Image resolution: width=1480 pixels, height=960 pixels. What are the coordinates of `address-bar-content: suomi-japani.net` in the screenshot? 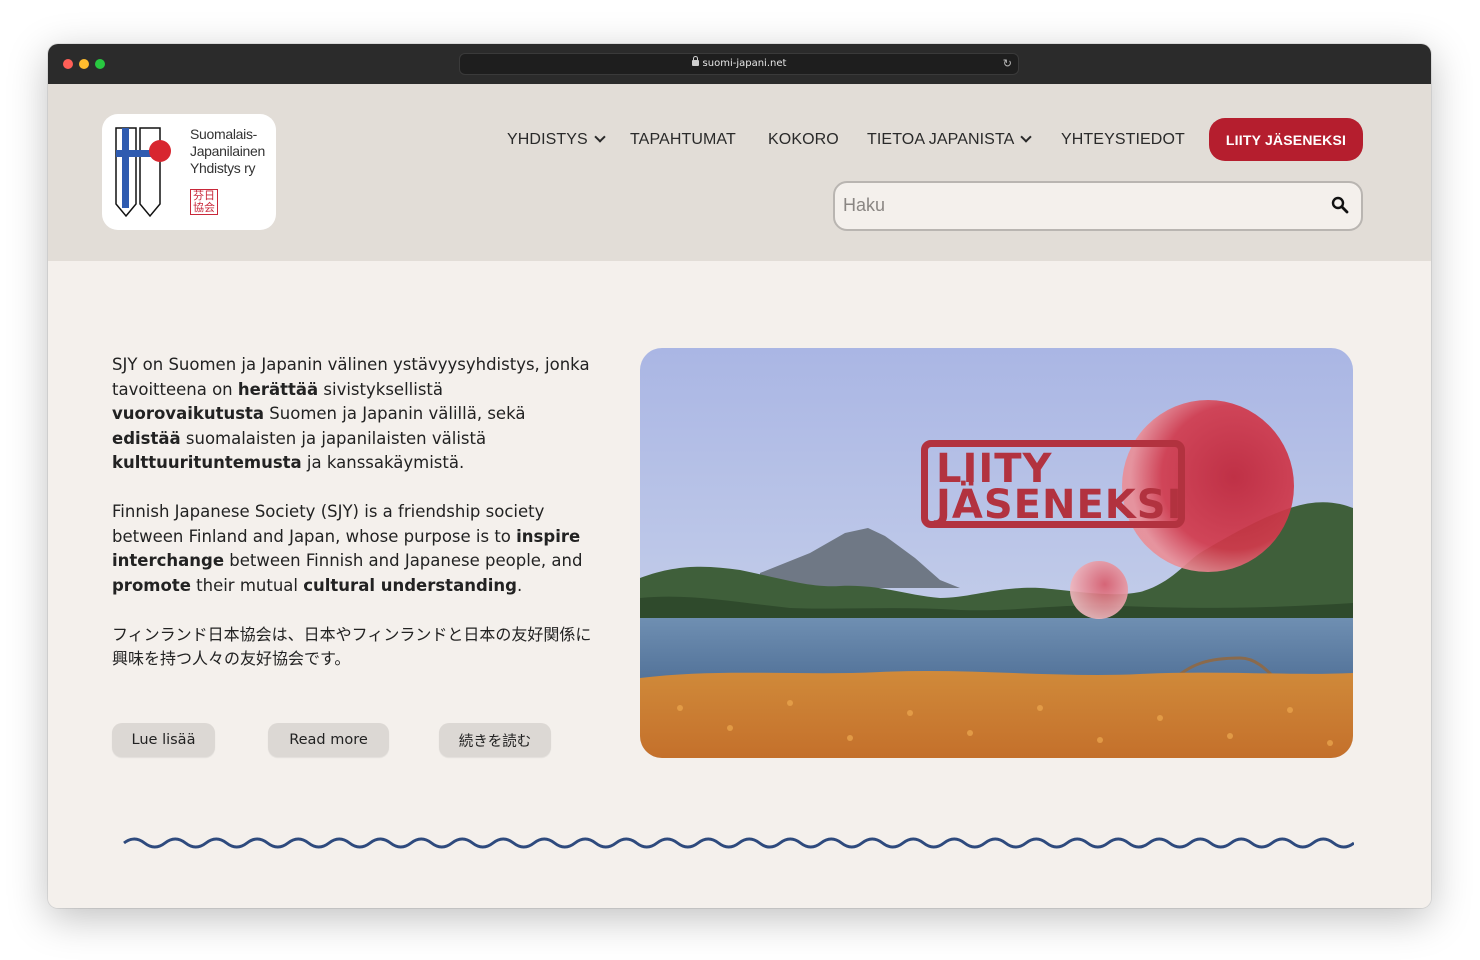 It's located at (739, 62).